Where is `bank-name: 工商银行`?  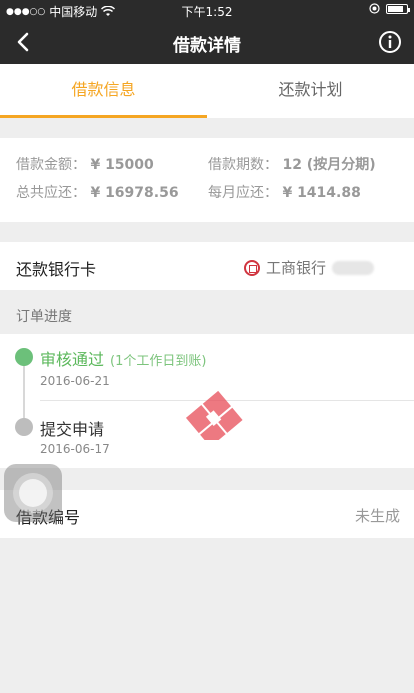
bank-name: 工商银行 is located at coordinates (295, 268).